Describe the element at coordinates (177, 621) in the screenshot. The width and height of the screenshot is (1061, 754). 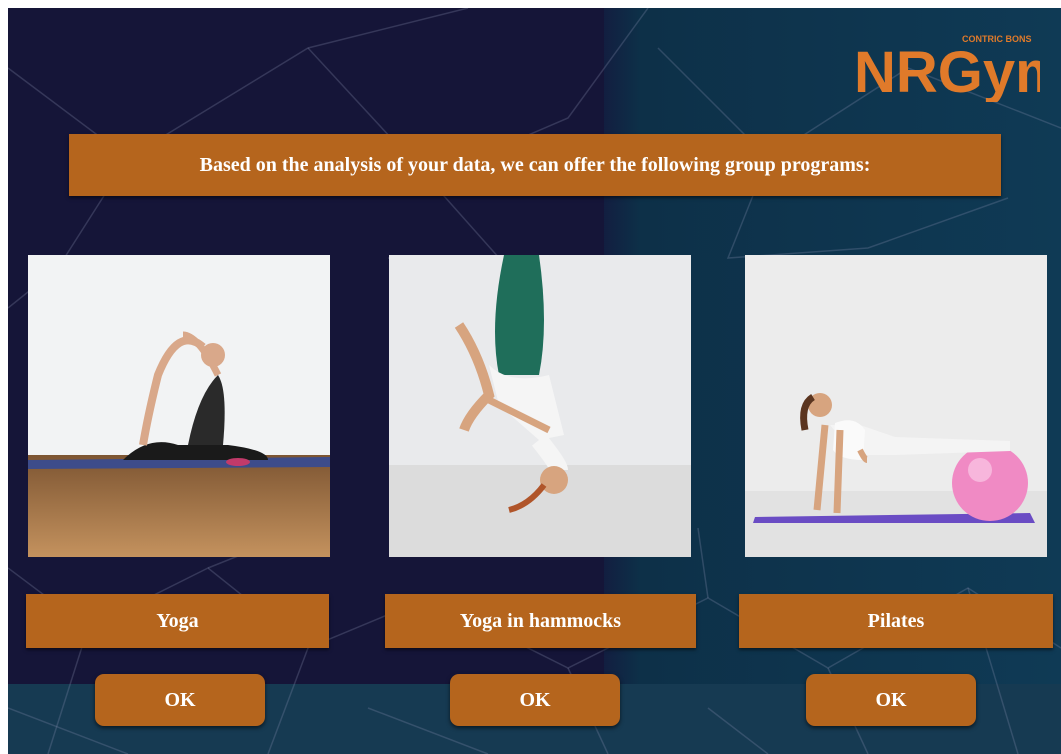
I see `program-label-yoga: Yoga` at that location.